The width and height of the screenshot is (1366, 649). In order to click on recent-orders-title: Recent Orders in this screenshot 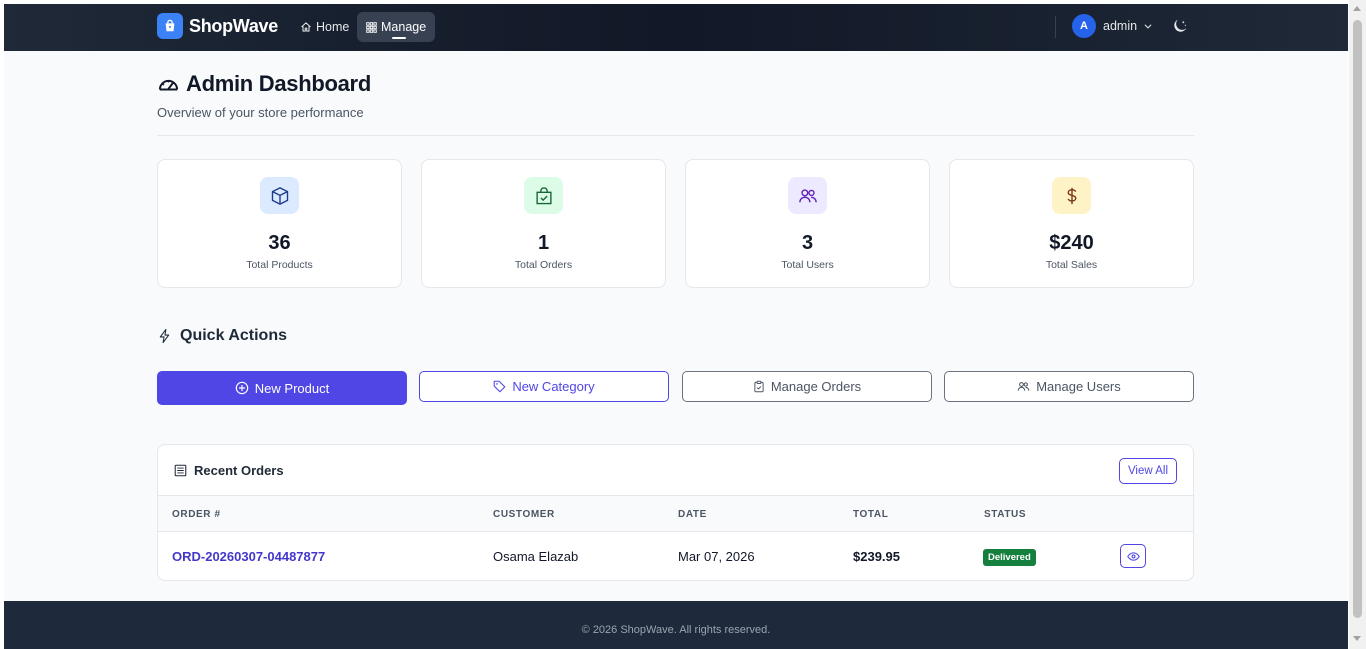, I will do `click(239, 470)`.